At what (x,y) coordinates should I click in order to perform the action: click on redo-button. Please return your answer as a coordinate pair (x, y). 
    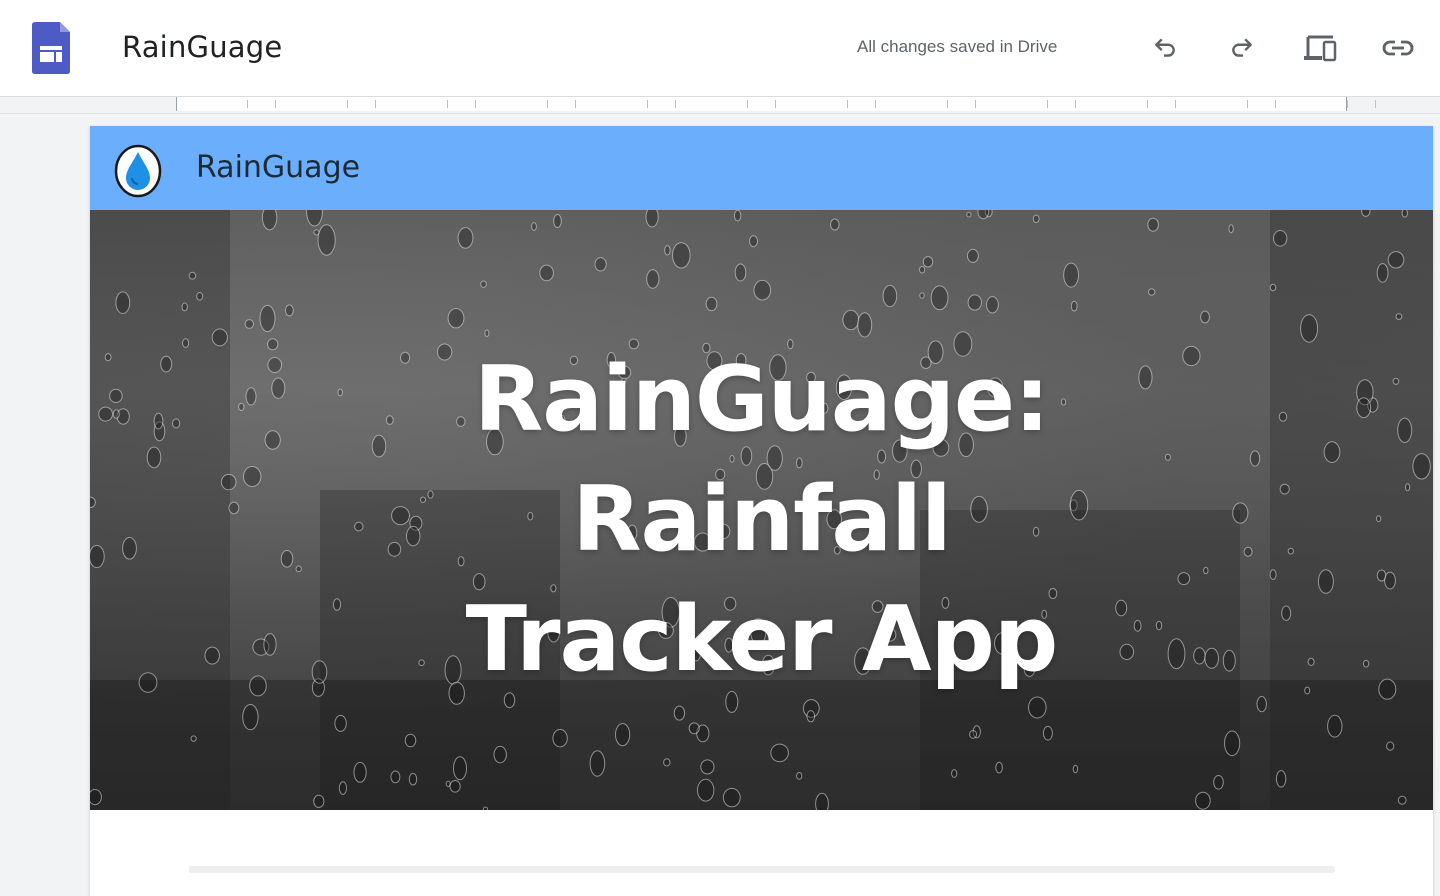
    Looking at the image, I should click on (1242, 48).